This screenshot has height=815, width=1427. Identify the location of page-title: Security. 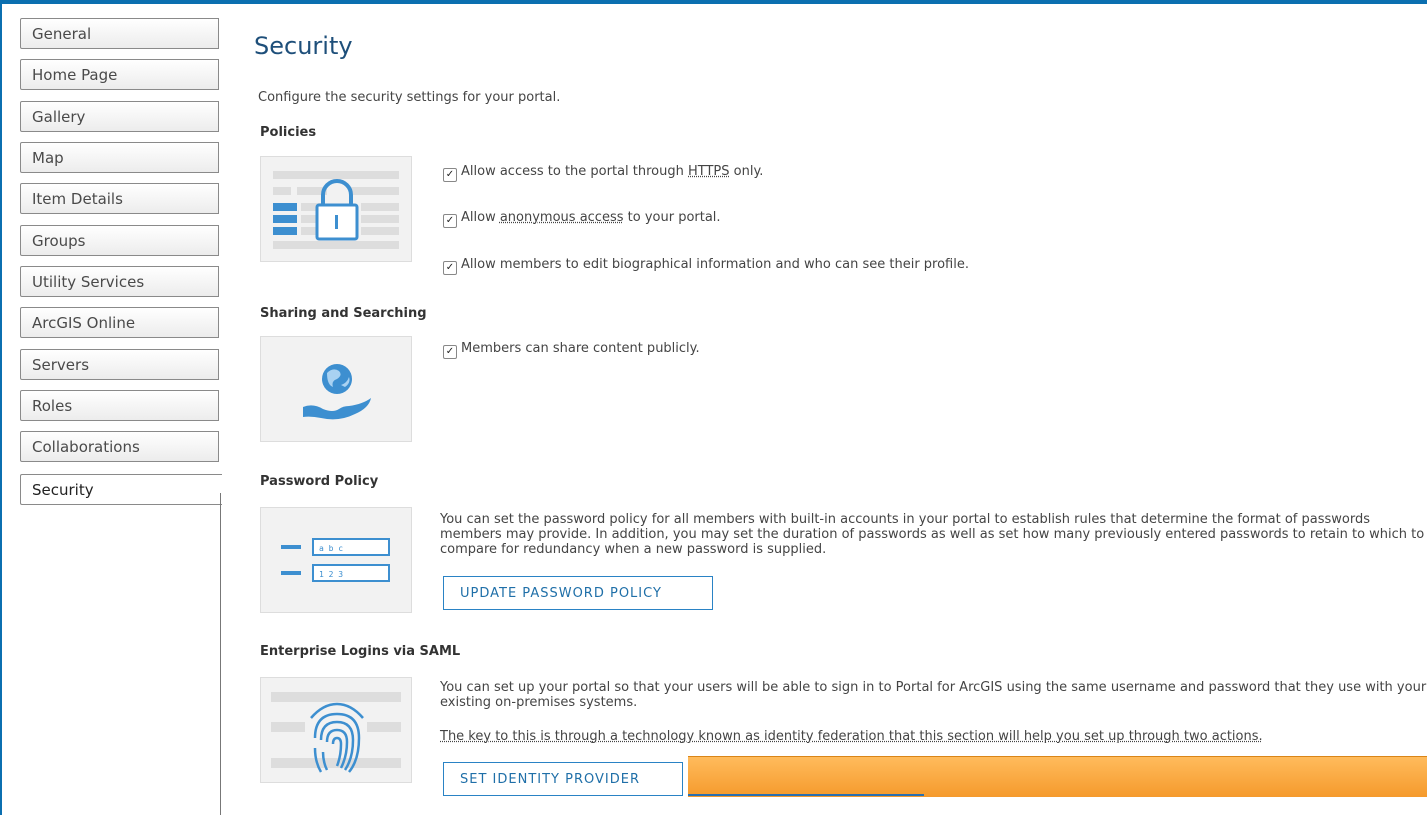
(303, 46).